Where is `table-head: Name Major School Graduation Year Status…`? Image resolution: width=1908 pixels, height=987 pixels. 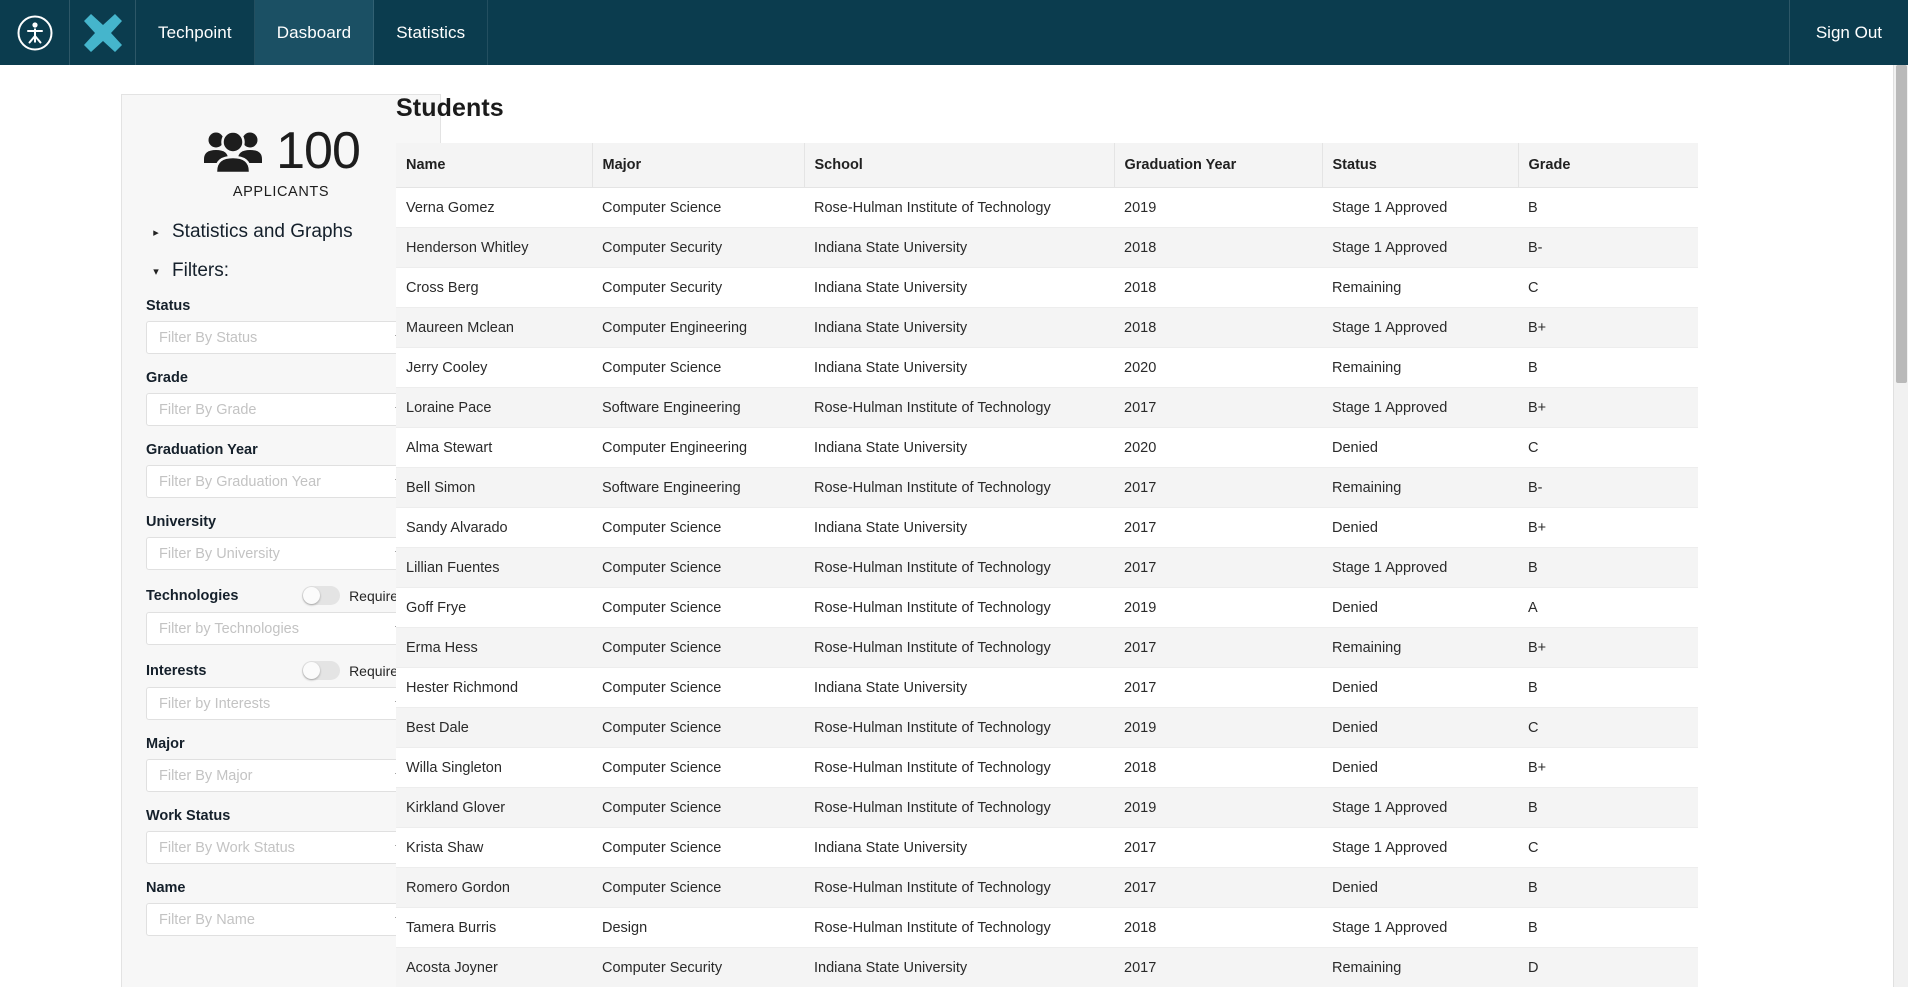 table-head: Name Major School Graduation Year Status… is located at coordinates (1047, 165).